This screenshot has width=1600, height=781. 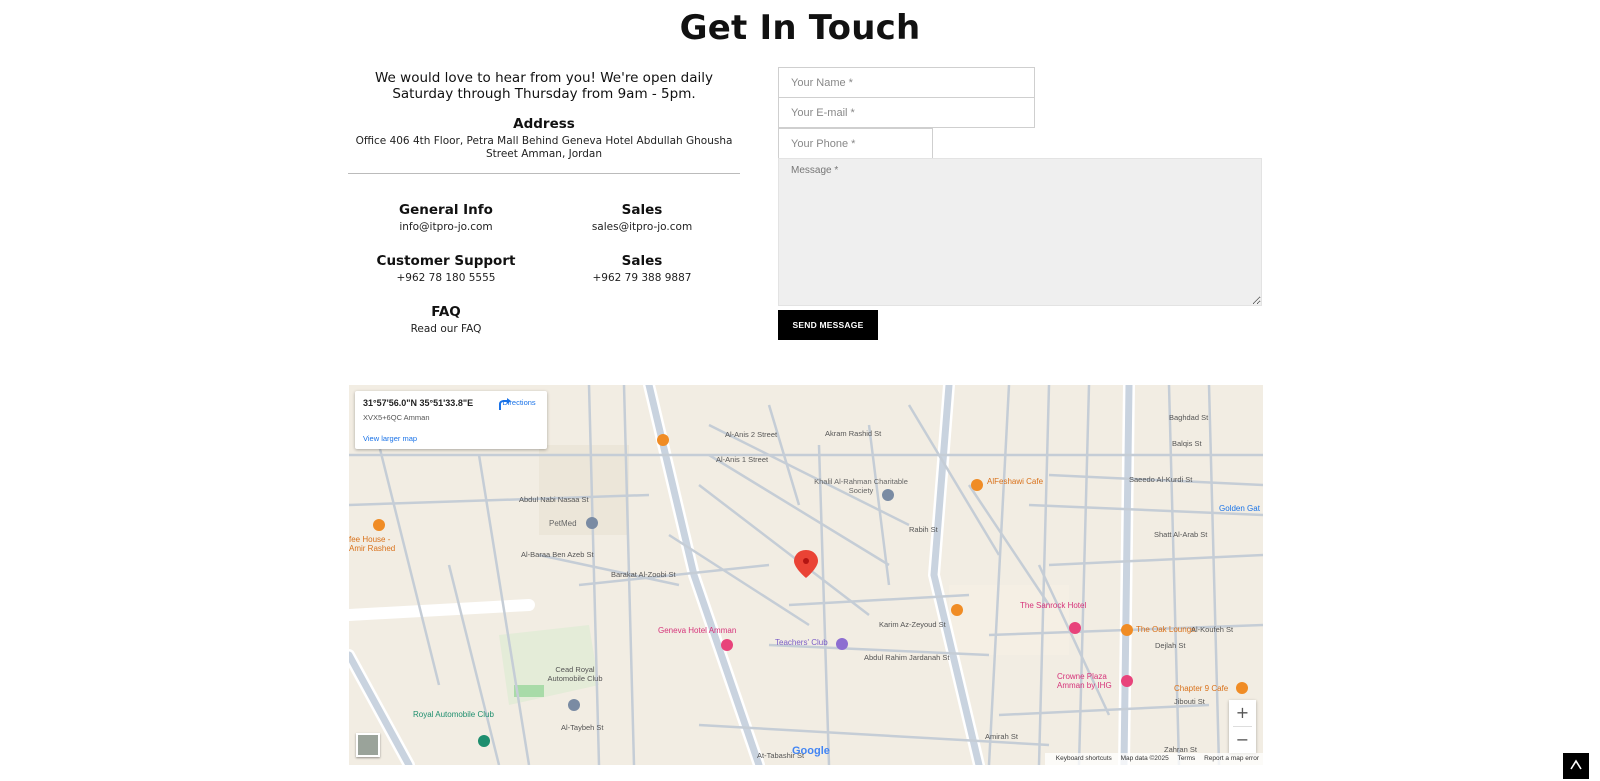 What do you see at coordinates (853, 433) in the screenshot?
I see `street-akram-rashid: Akram Rashid St` at bounding box center [853, 433].